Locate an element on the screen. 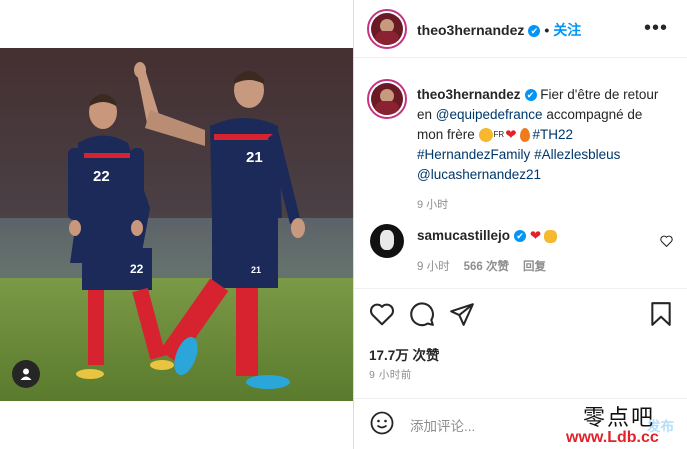 The image size is (687, 449). caption-username: theo3hernandez is located at coordinates (469, 94).